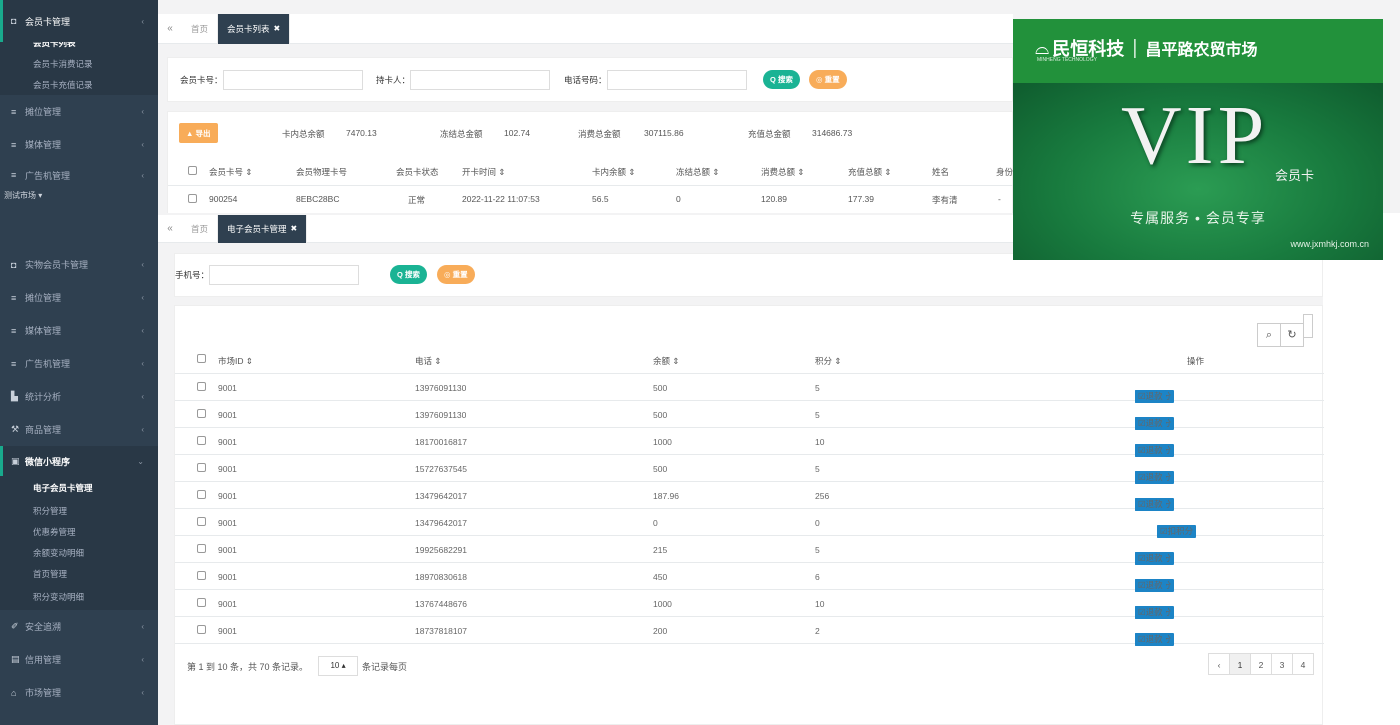 The height and width of the screenshot is (725, 1400). What do you see at coordinates (697, 172) in the screenshot?
I see `col-header: 冻结总额 ⇕` at bounding box center [697, 172].